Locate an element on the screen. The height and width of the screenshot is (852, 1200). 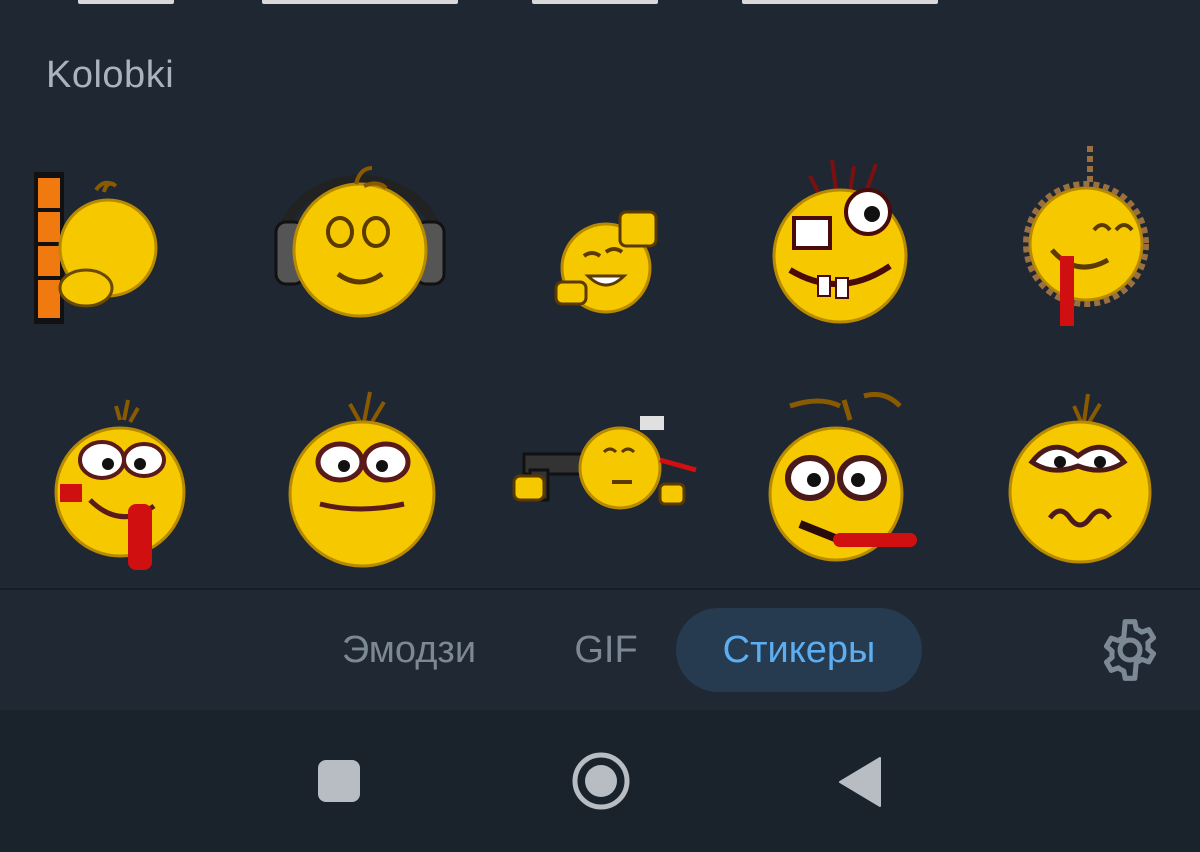
sticker-crazy-glasses is located at coordinates (840, 246).